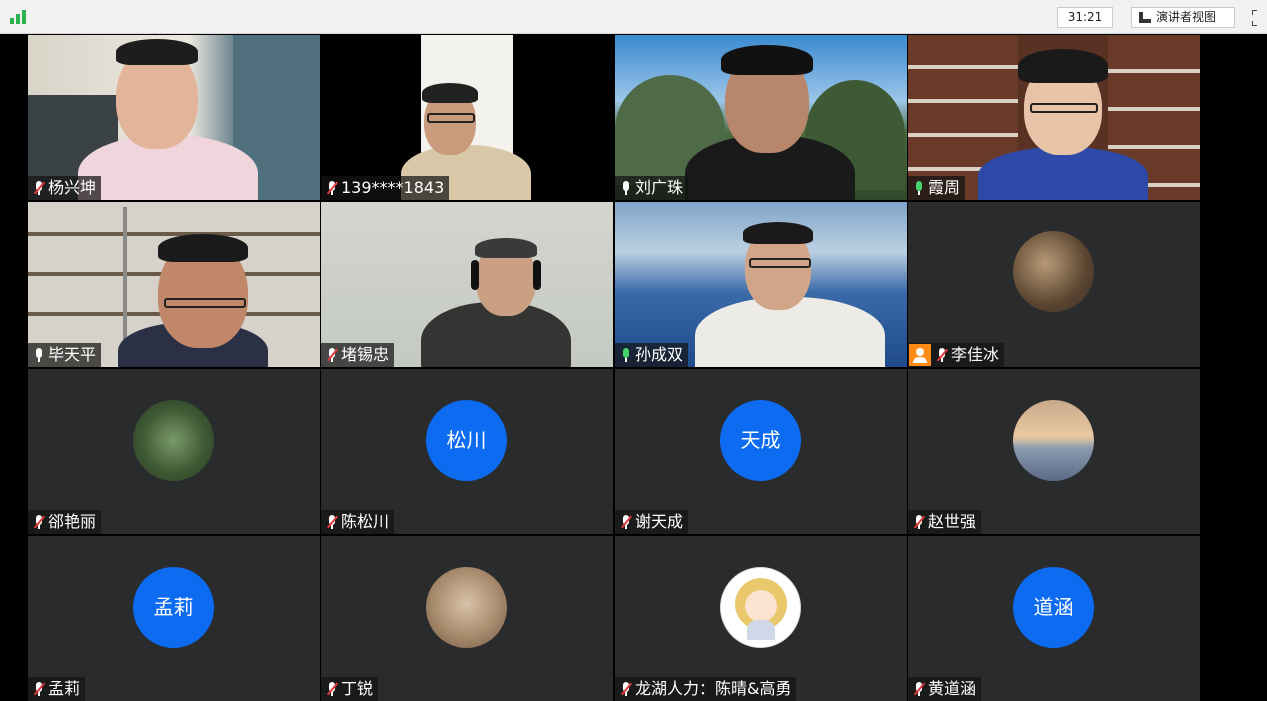 This screenshot has width=1267, height=701. What do you see at coordinates (72, 521) in the screenshot?
I see `participant-name: 郤艳丽` at bounding box center [72, 521].